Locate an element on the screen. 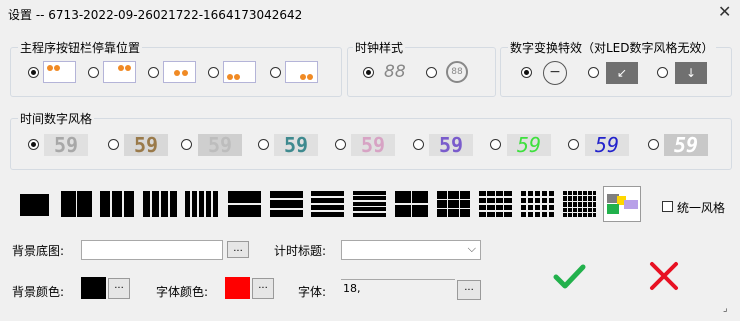  split-4-button is located at coordinates (160, 204).